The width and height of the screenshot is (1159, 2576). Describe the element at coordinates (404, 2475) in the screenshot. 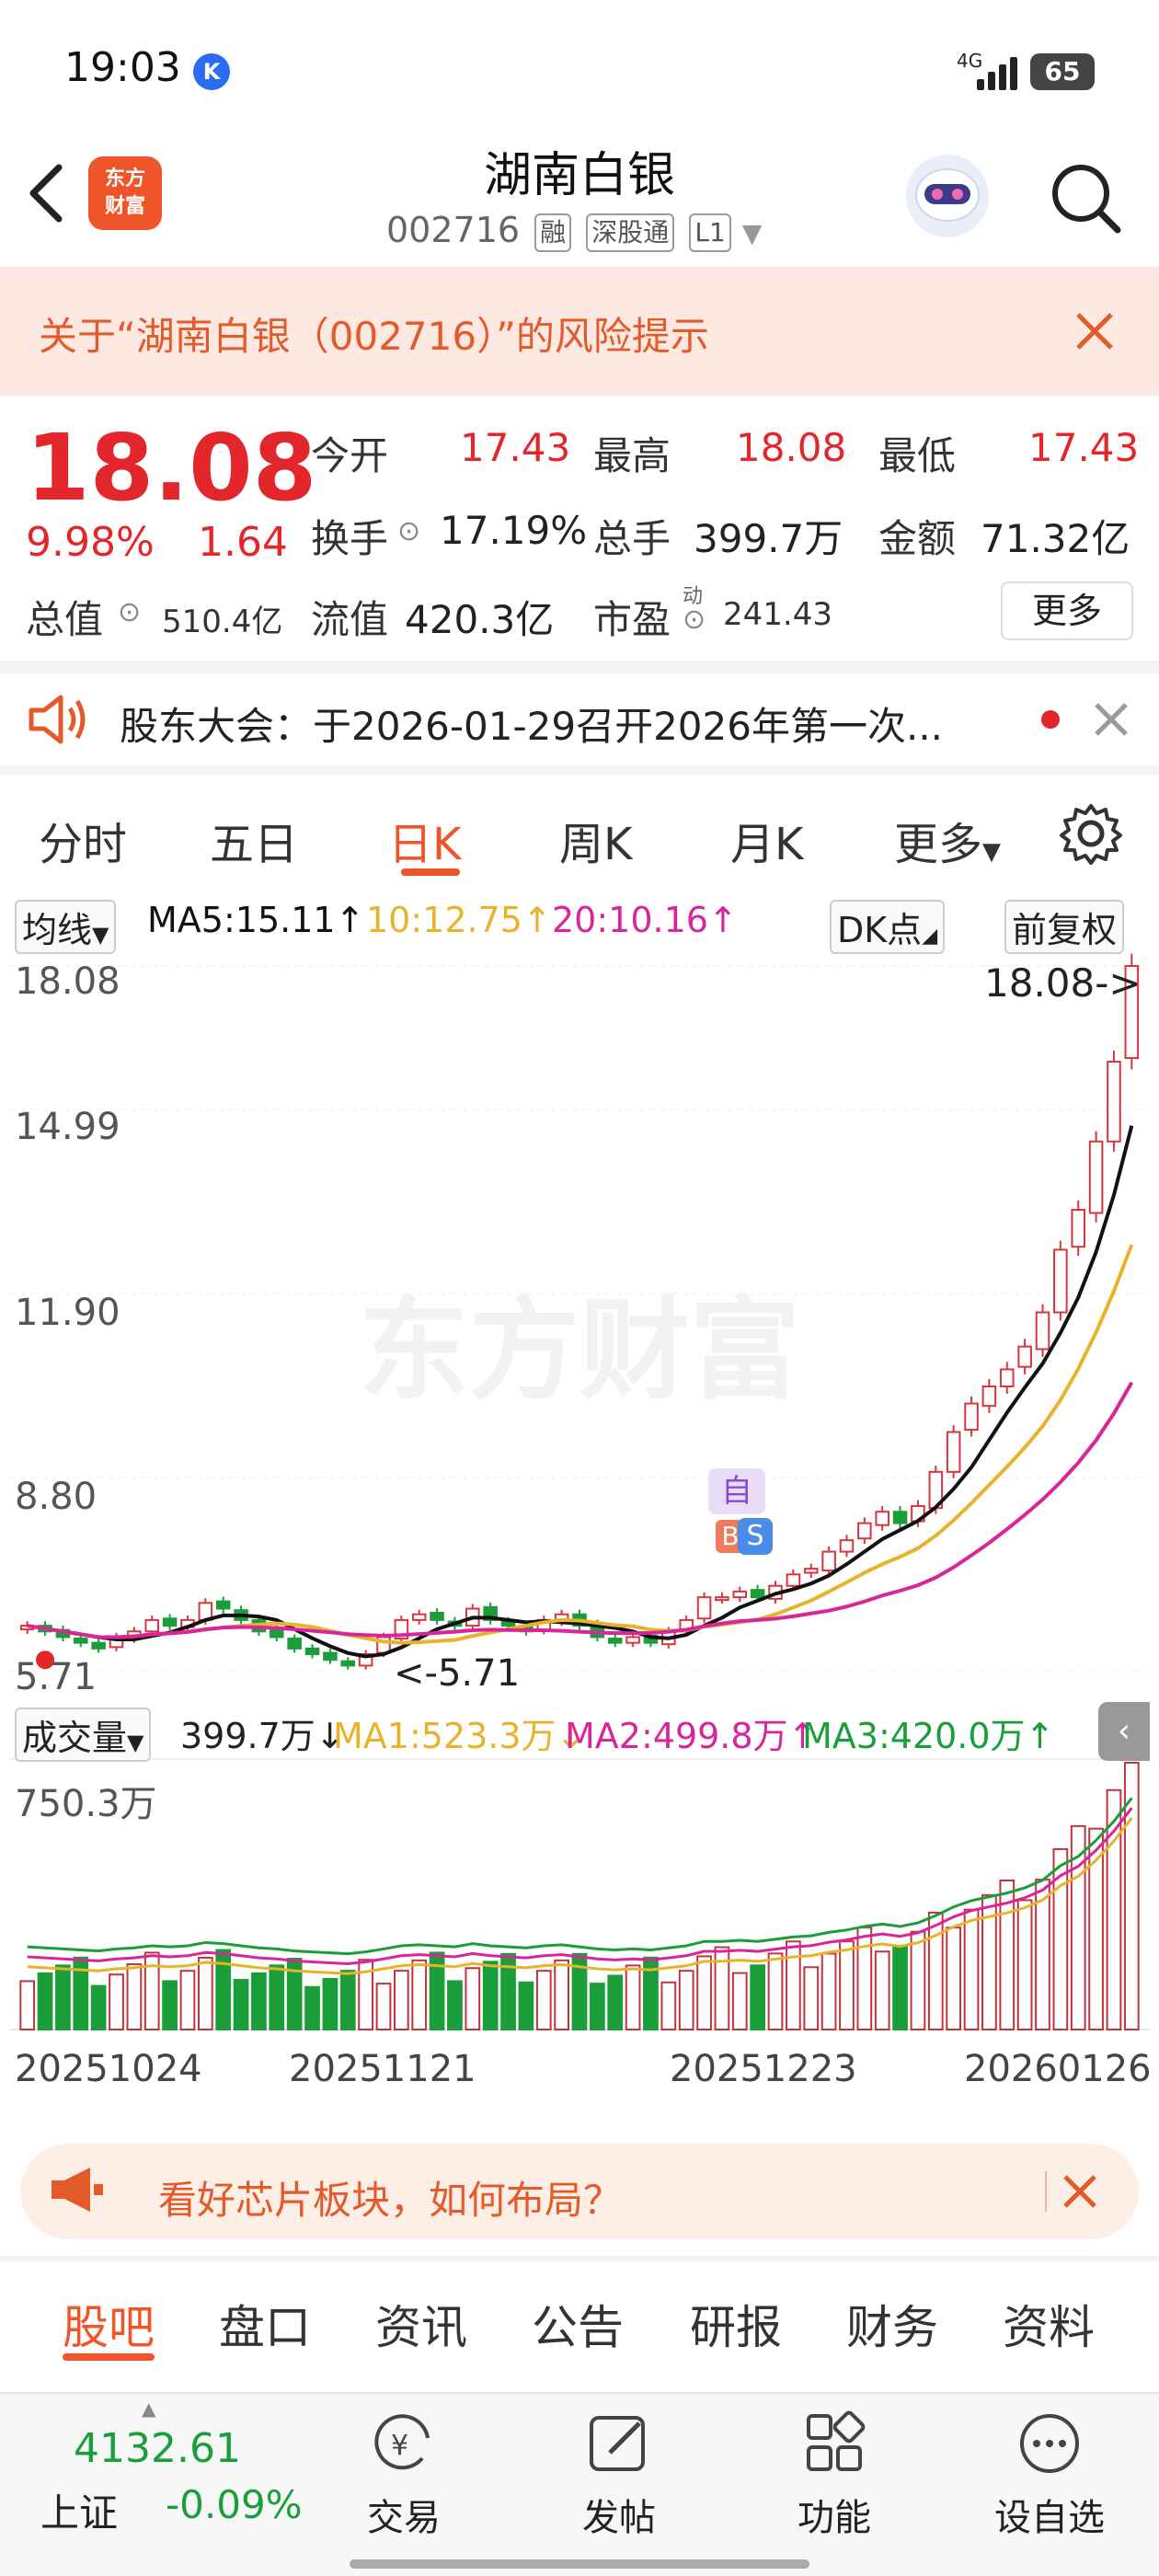

I see `nav-trade: ¥ 交易` at that location.